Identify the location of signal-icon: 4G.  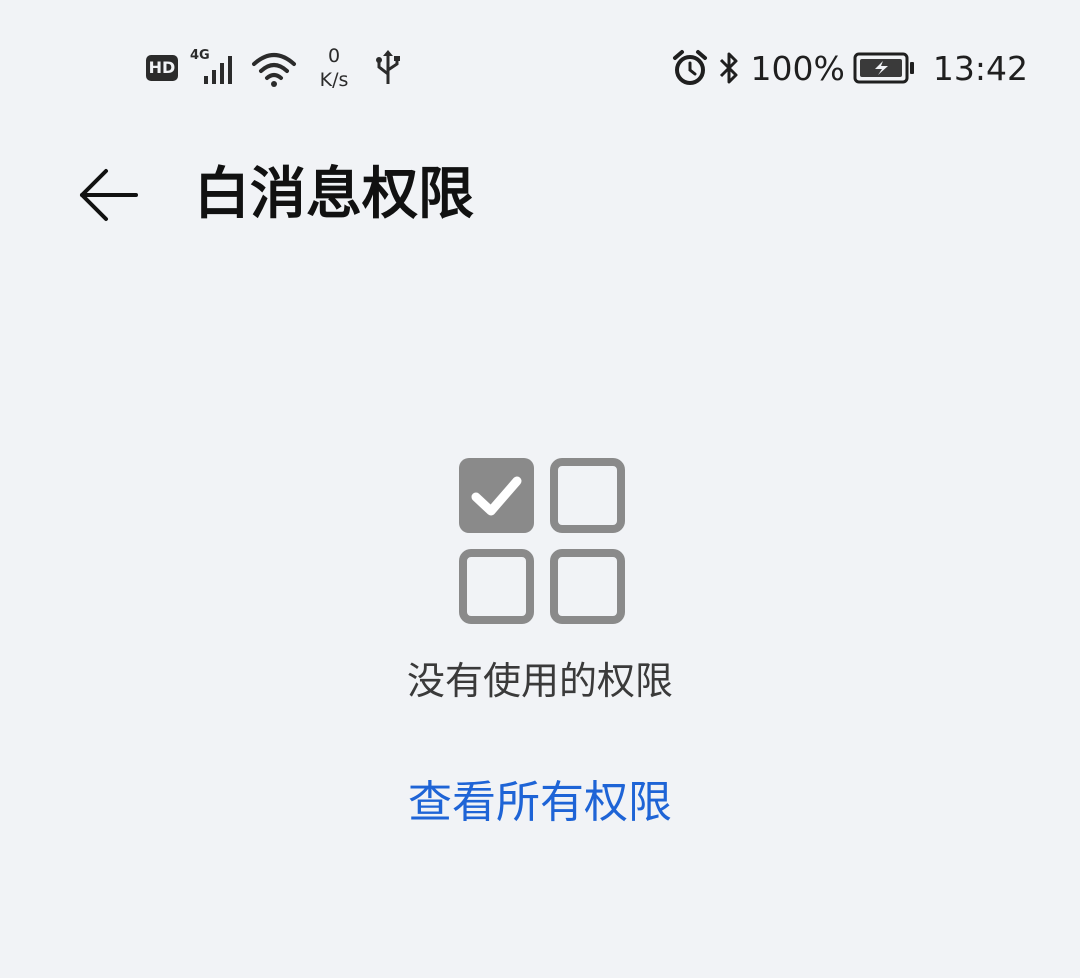
(213, 68).